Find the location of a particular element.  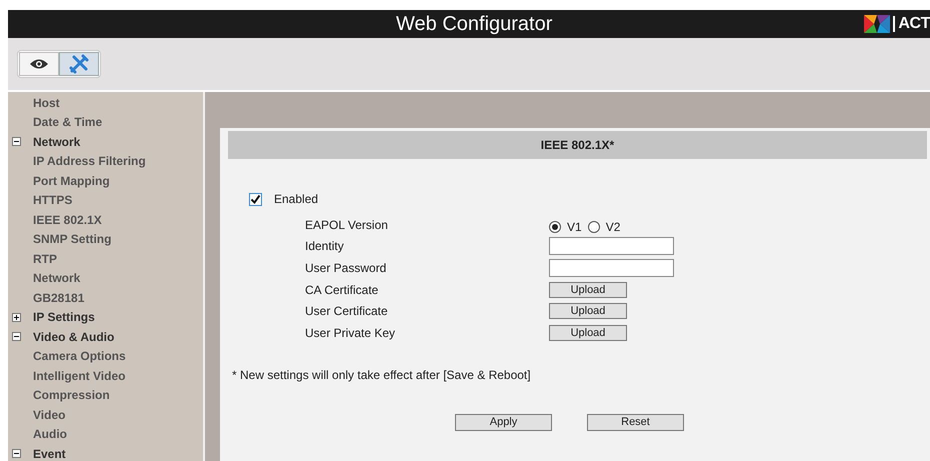

expand-icon is located at coordinates (16, 317).